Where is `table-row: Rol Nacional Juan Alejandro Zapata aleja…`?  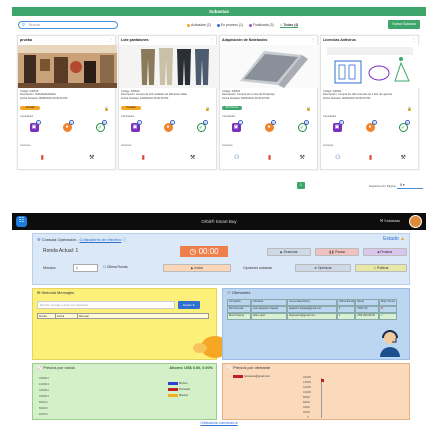 table-row: Rol Nacional Juan Alejandro Zapata aleja… is located at coordinates (312, 309).